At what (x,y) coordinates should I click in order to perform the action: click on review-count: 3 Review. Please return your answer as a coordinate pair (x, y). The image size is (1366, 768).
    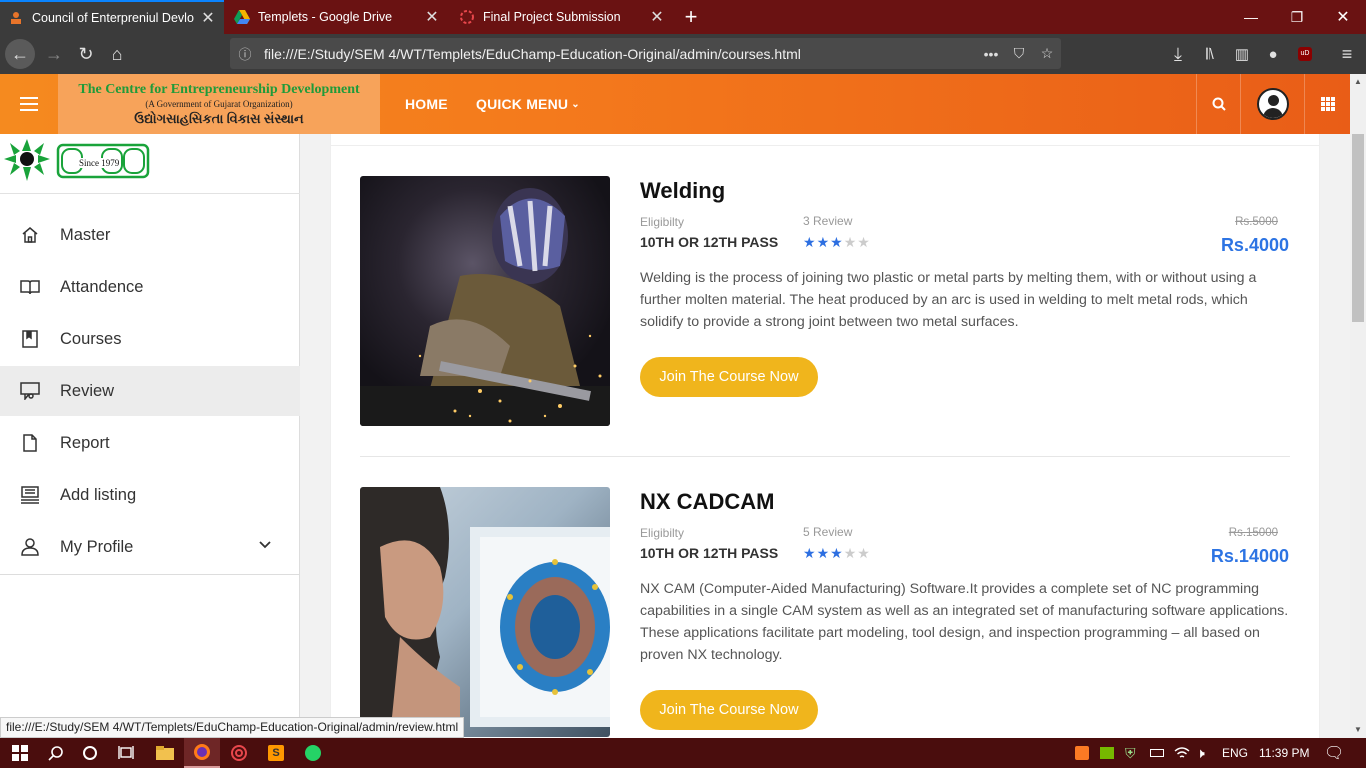
    Looking at the image, I should click on (828, 221).